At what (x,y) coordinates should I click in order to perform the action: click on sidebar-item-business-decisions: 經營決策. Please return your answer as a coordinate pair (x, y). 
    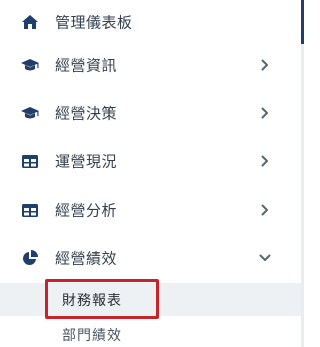
    Looking at the image, I should click on (150, 113).